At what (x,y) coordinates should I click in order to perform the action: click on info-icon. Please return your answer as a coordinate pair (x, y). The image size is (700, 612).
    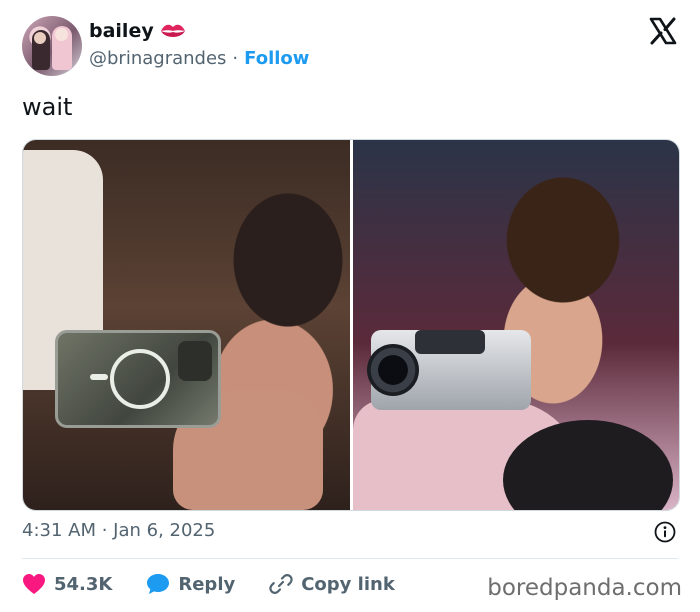
    Looking at the image, I should click on (665, 532).